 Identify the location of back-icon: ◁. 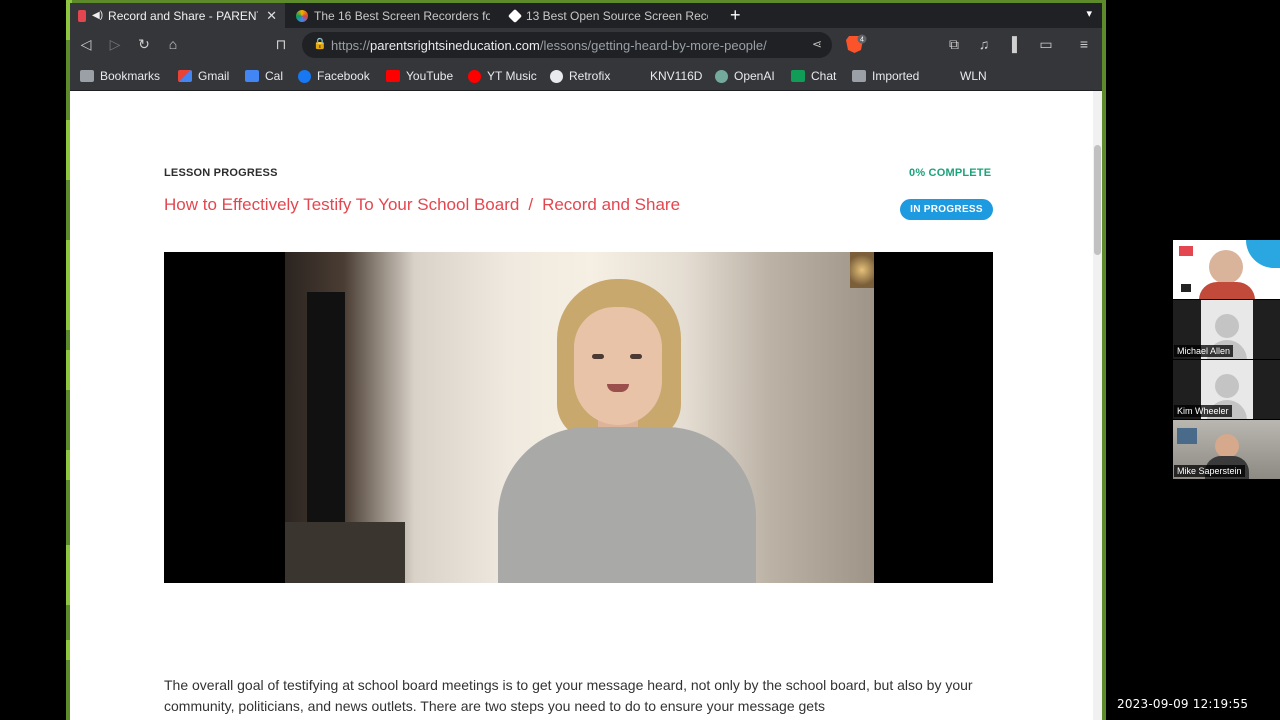
(86, 44).